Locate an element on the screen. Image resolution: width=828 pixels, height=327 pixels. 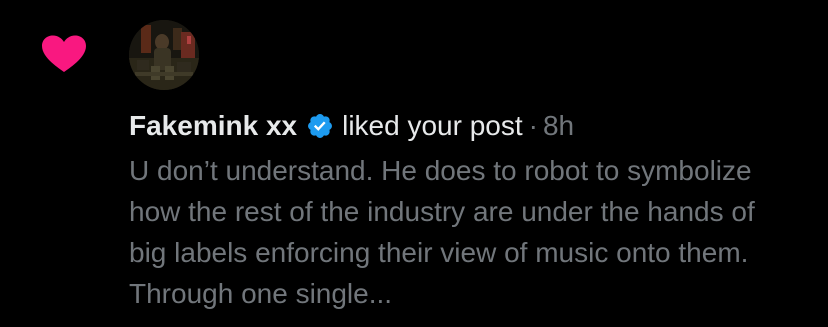
avatar-image is located at coordinates (164, 55).